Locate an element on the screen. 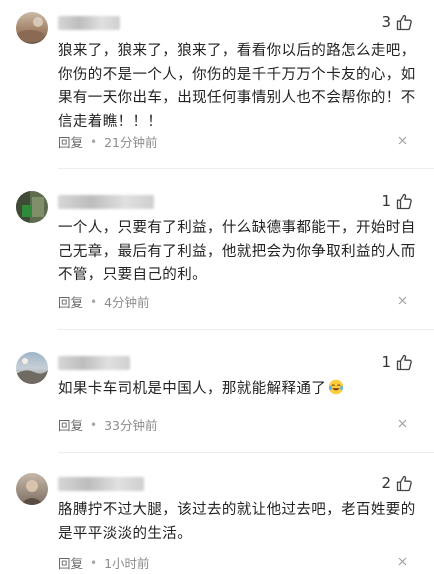 Image resolution: width=434 pixels, height=574 pixels. comment-time: 1小时前 is located at coordinates (127, 563).